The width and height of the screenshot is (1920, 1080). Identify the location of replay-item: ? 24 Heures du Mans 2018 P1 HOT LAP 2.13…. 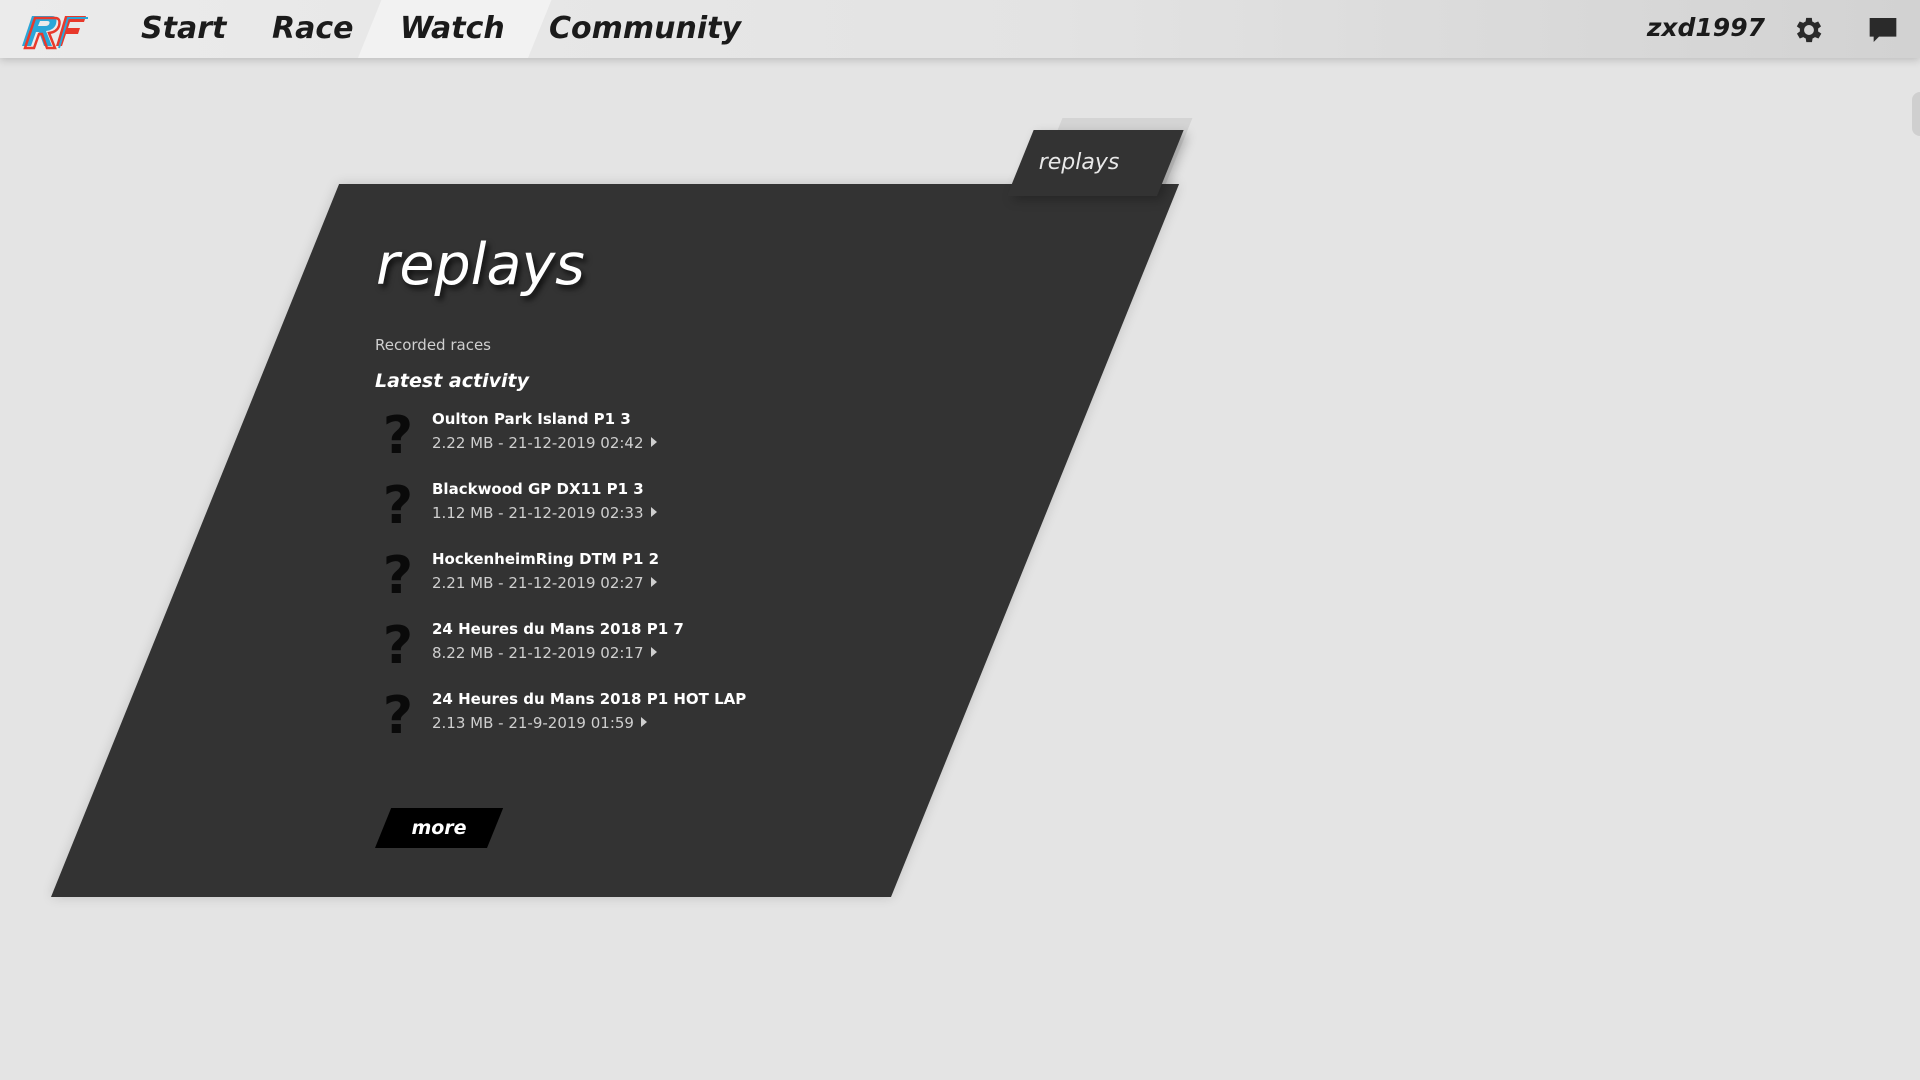
(625, 725).